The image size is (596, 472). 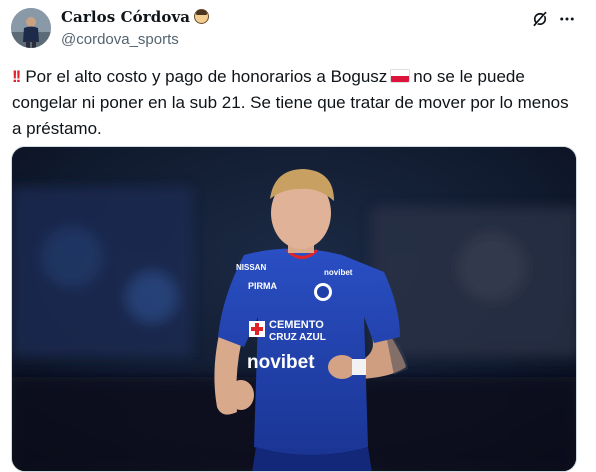 What do you see at coordinates (126, 17) in the screenshot?
I see `author-name-text: Carlos Córdova` at bounding box center [126, 17].